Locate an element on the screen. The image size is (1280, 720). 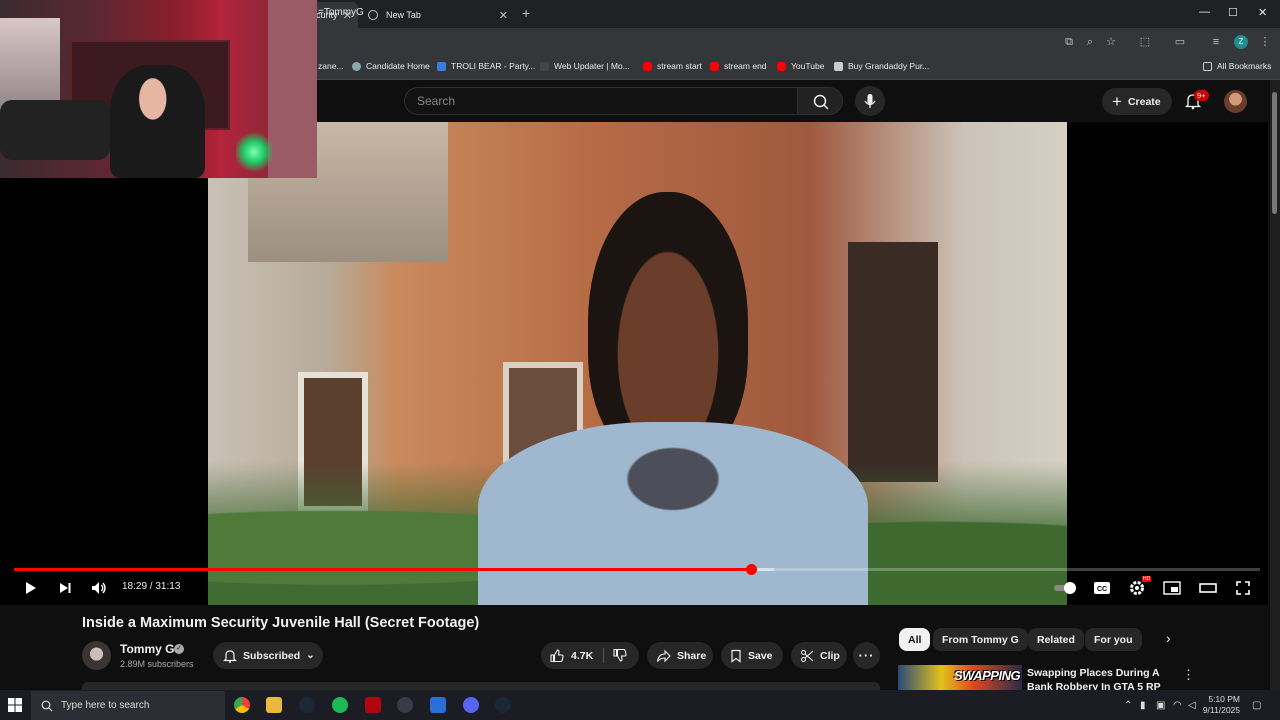
all-bookmarks: All Bookmarks is located at coordinates (1237, 66).